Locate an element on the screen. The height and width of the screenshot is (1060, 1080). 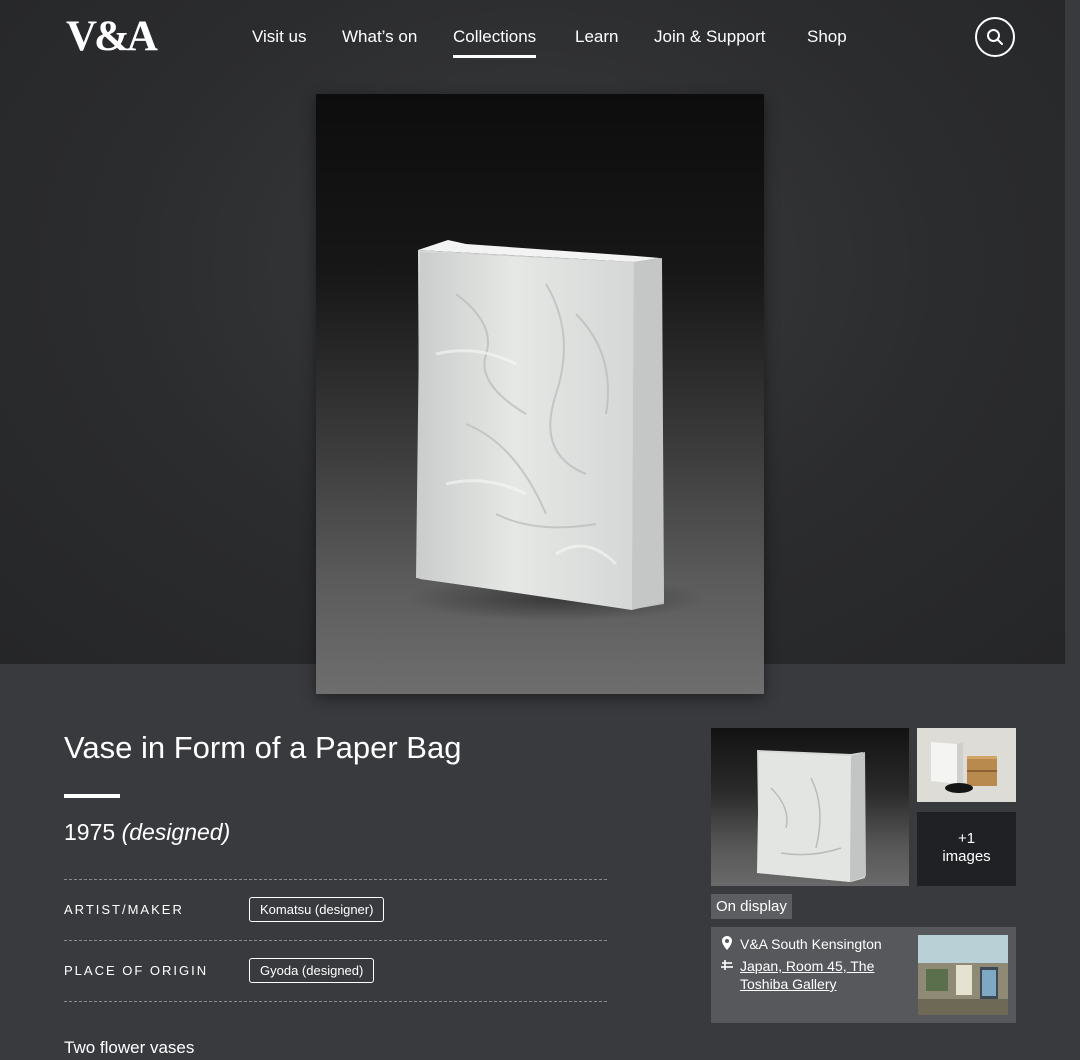
place-of-origin-tag: Gyoda (designed) is located at coordinates (312, 970).